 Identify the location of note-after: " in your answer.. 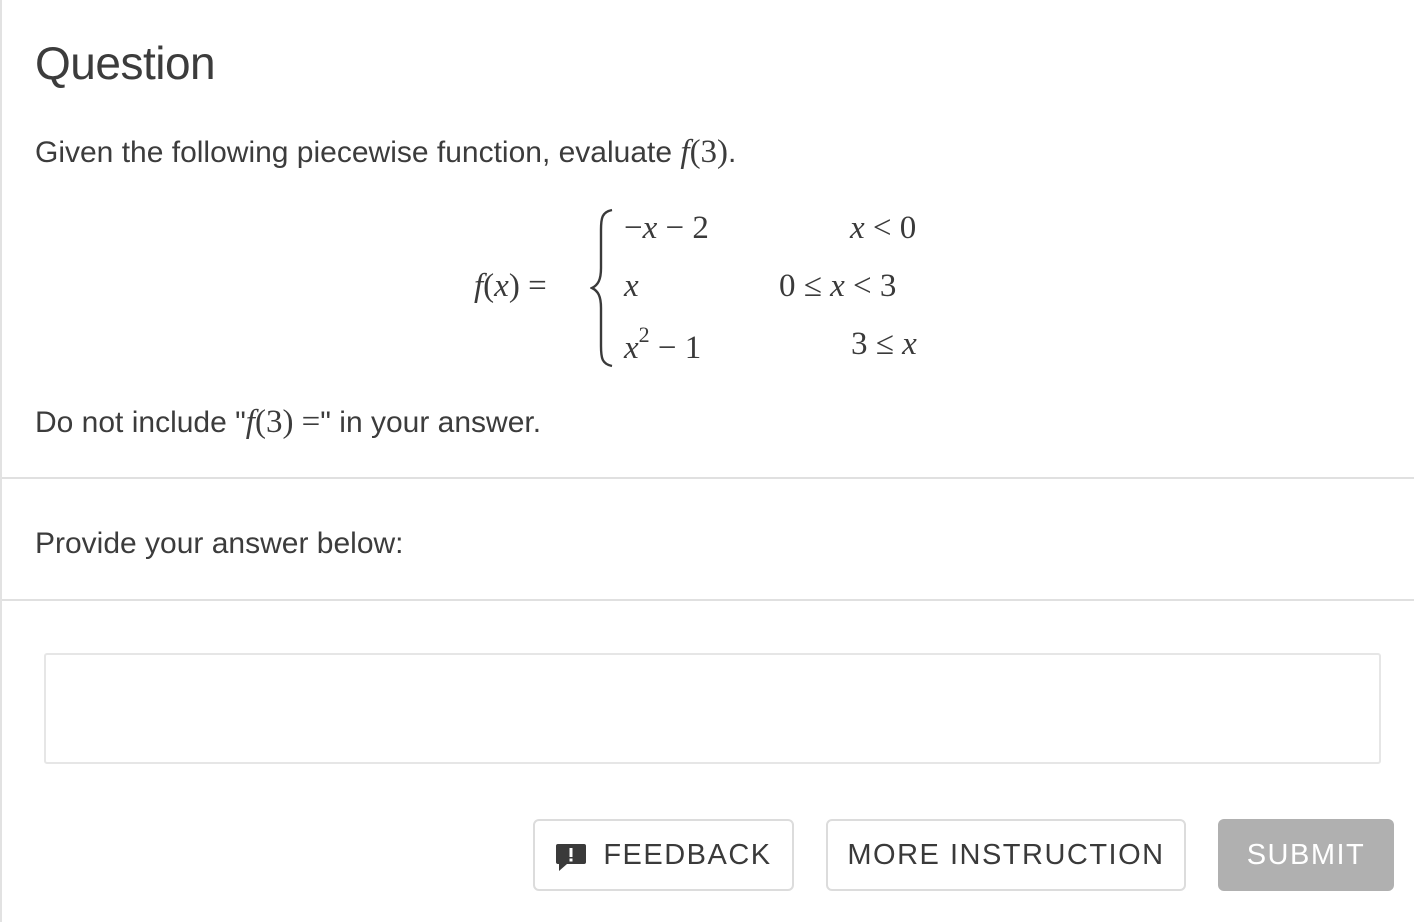
(431, 422).